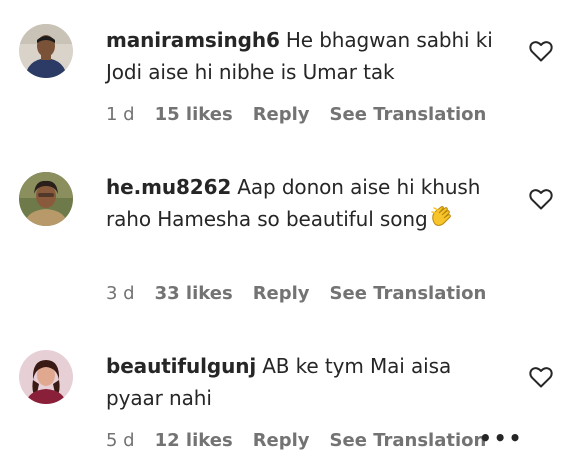 The height and width of the screenshot is (476, 562). I want to click on comment-username: he.mu8262, so click(168, 187).